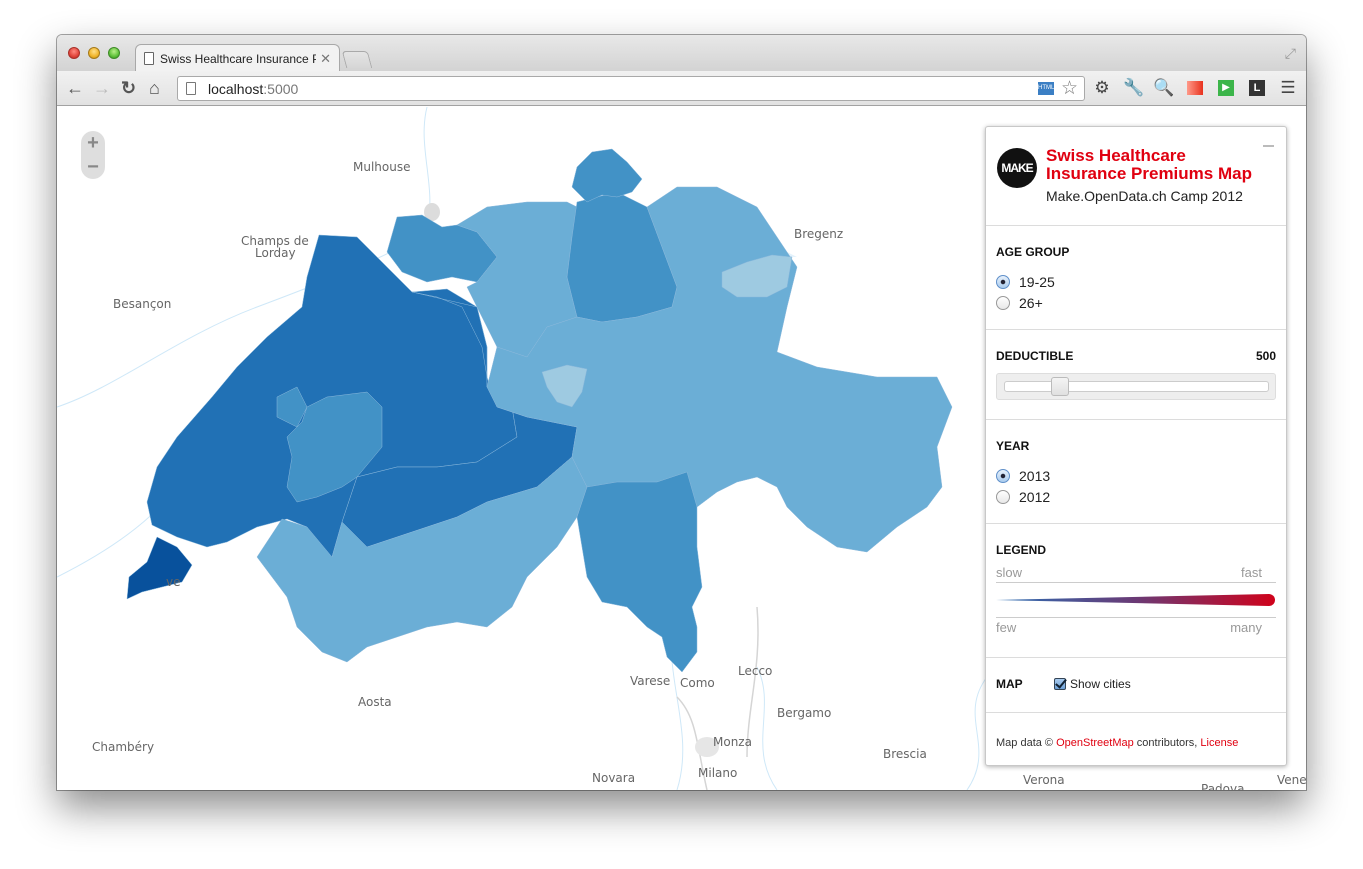  What do you see at coordinates (1288, 88) in the screenshot?
I see `menu-icon: ☰` at bounding box center [1288, 88].